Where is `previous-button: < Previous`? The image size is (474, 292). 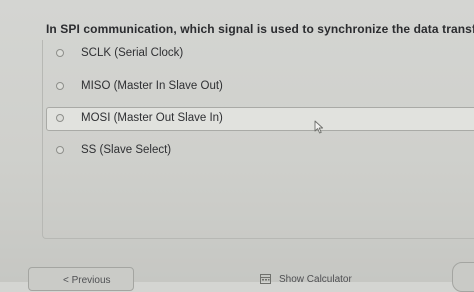 previous-button: < Previous is located at coordinates (81, 279).